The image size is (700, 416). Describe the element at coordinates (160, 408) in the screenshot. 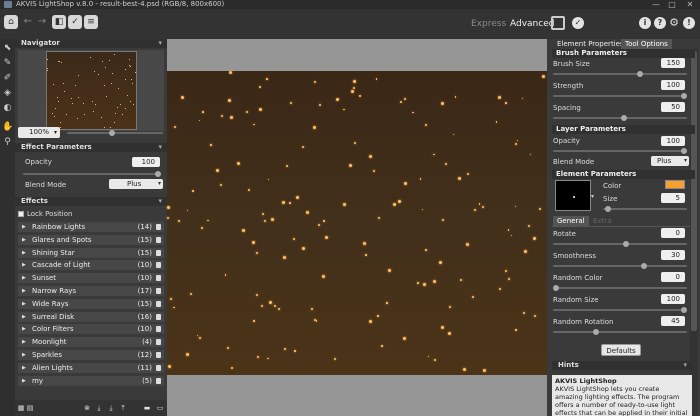

I see `new-preset-icon: ▭` at that location.